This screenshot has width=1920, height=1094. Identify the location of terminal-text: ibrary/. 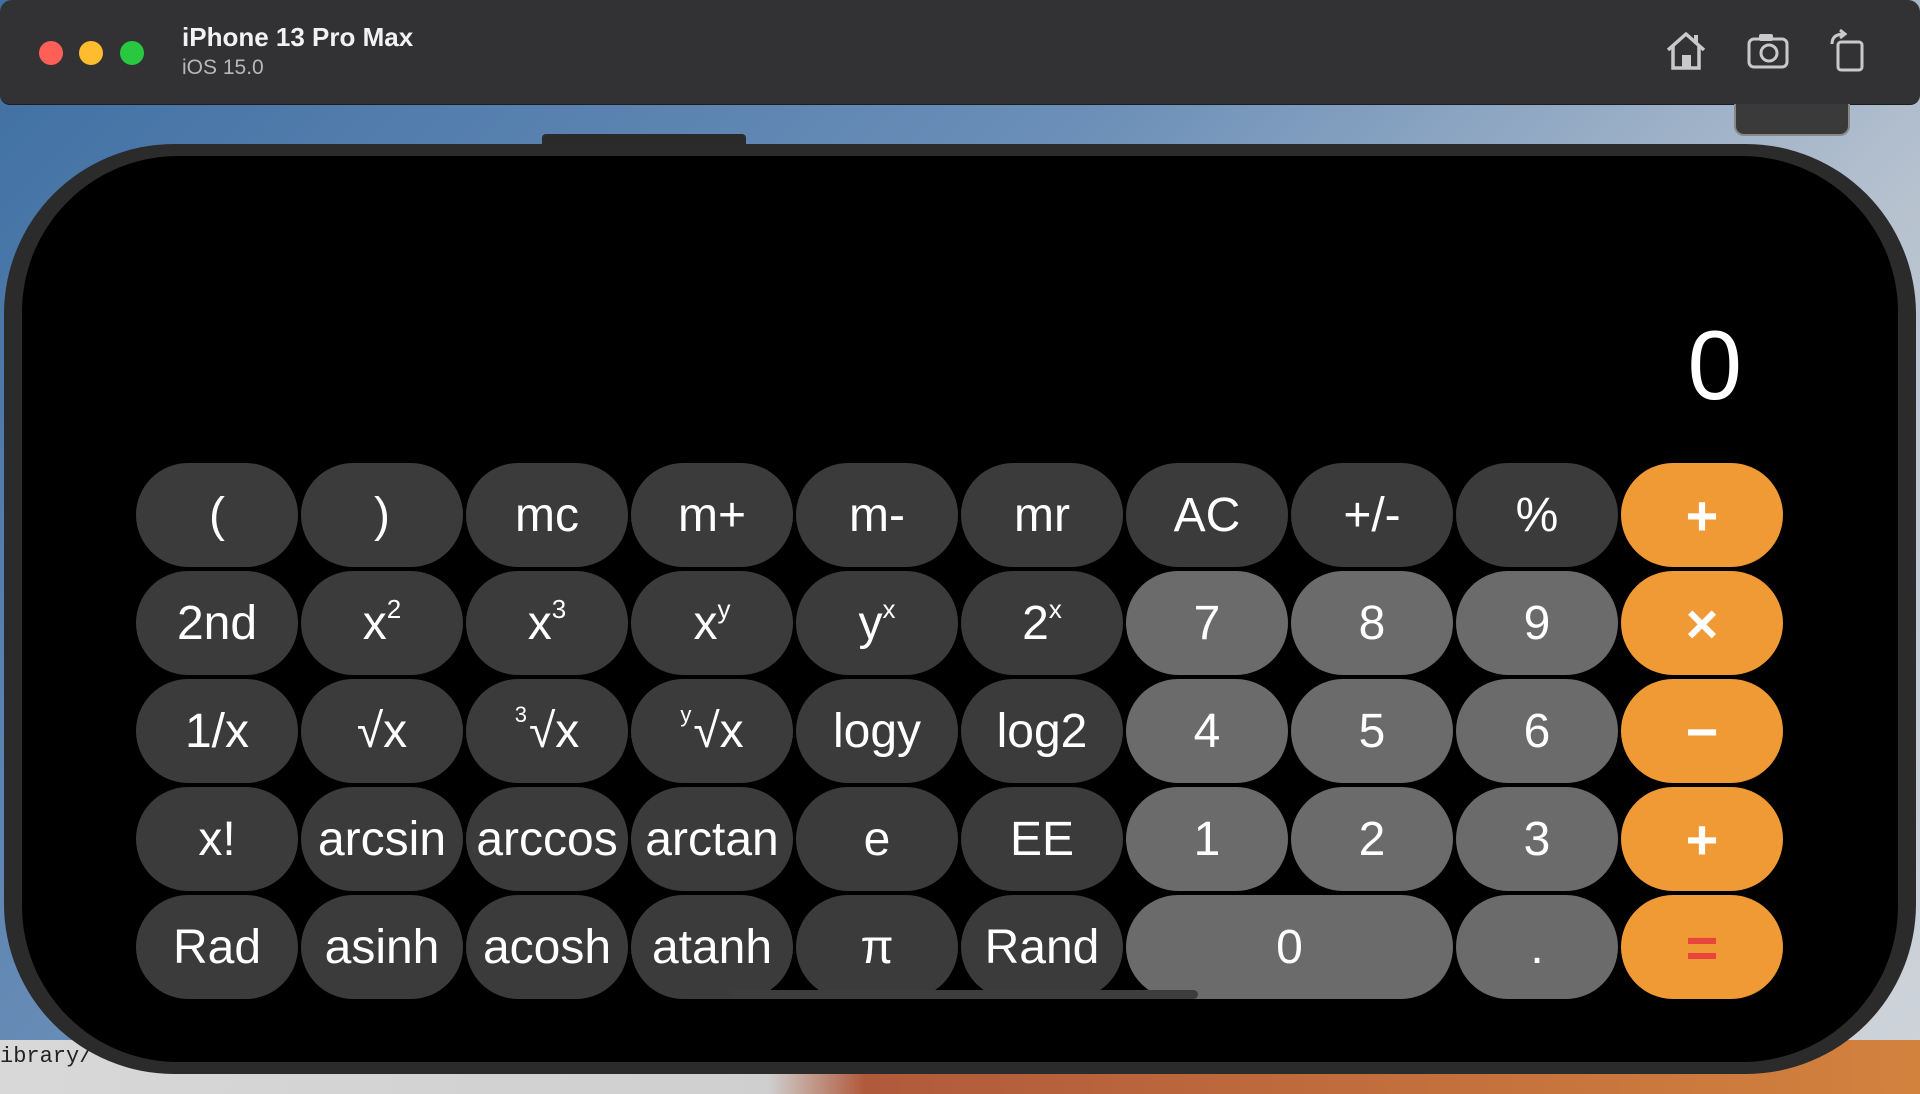
(46, 1056).